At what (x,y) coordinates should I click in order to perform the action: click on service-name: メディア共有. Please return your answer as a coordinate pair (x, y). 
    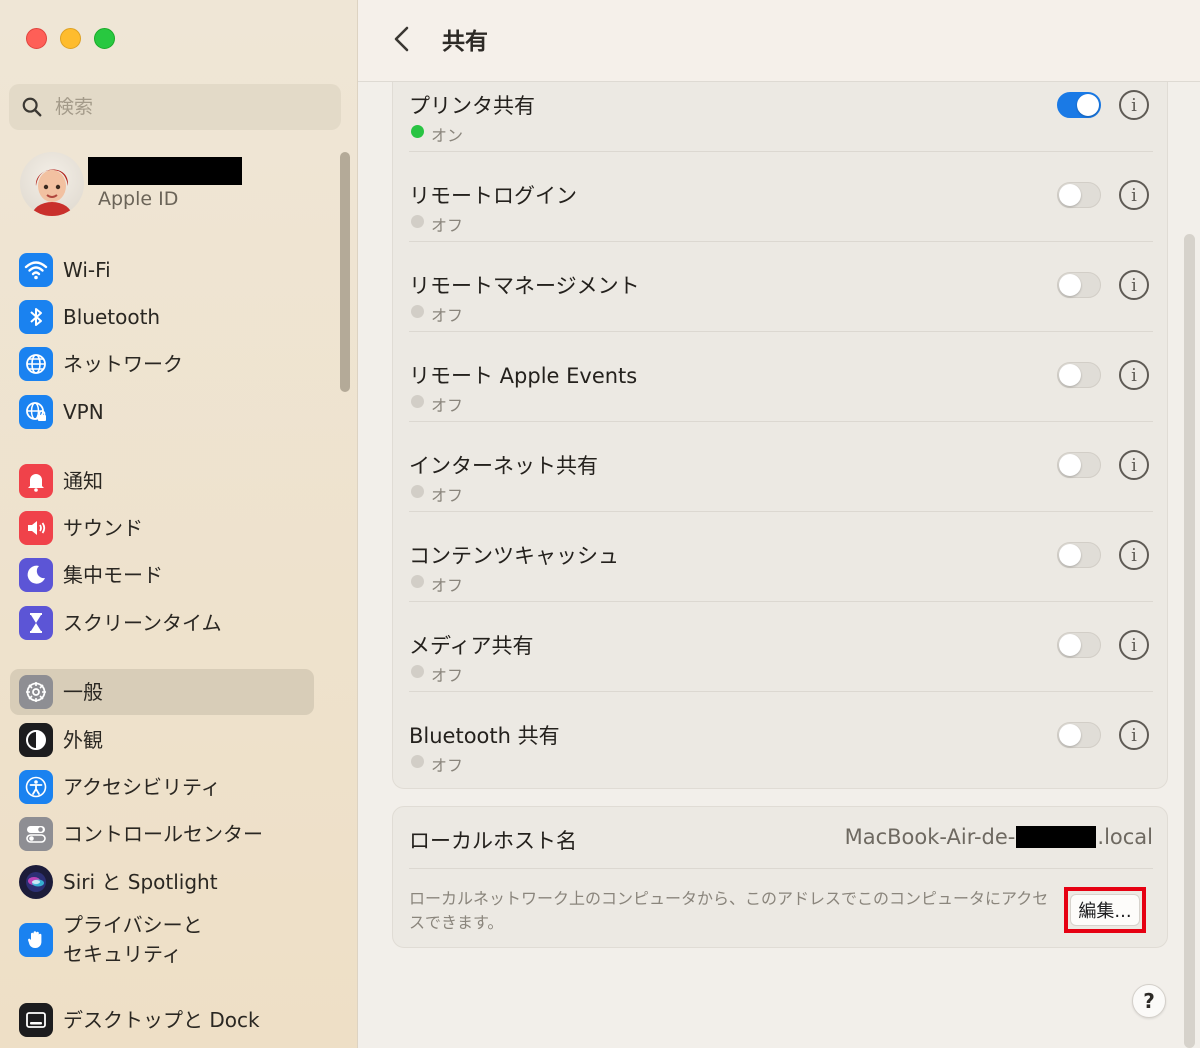
    Looking at the image, I should click on (471, 646).